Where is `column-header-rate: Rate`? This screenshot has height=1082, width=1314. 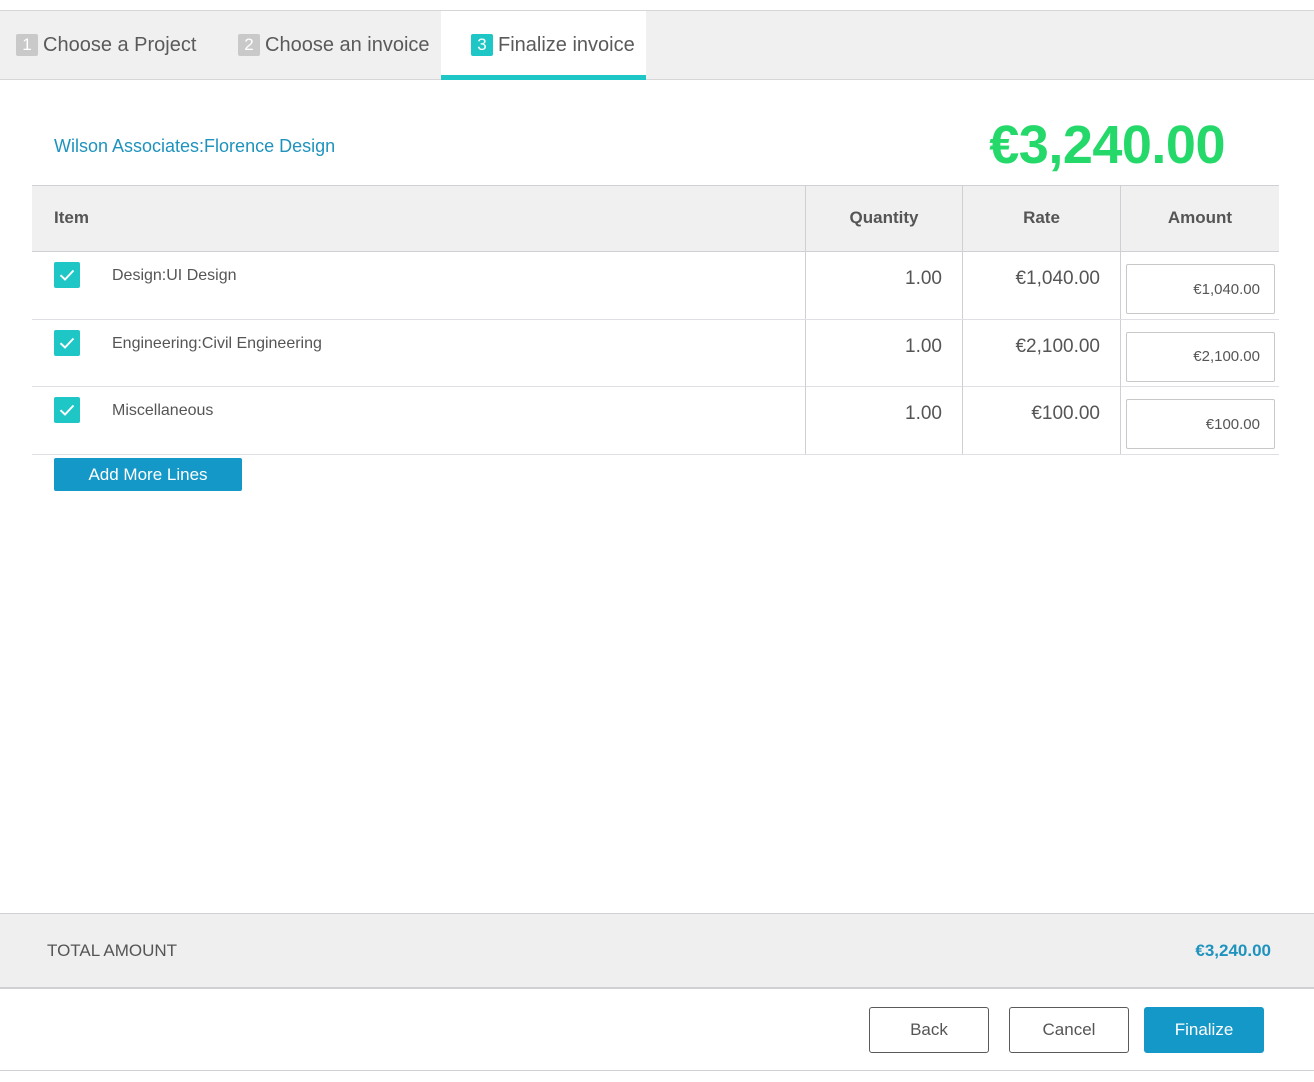 column-header-rate: Rate is located at coordinates (1041, 218).